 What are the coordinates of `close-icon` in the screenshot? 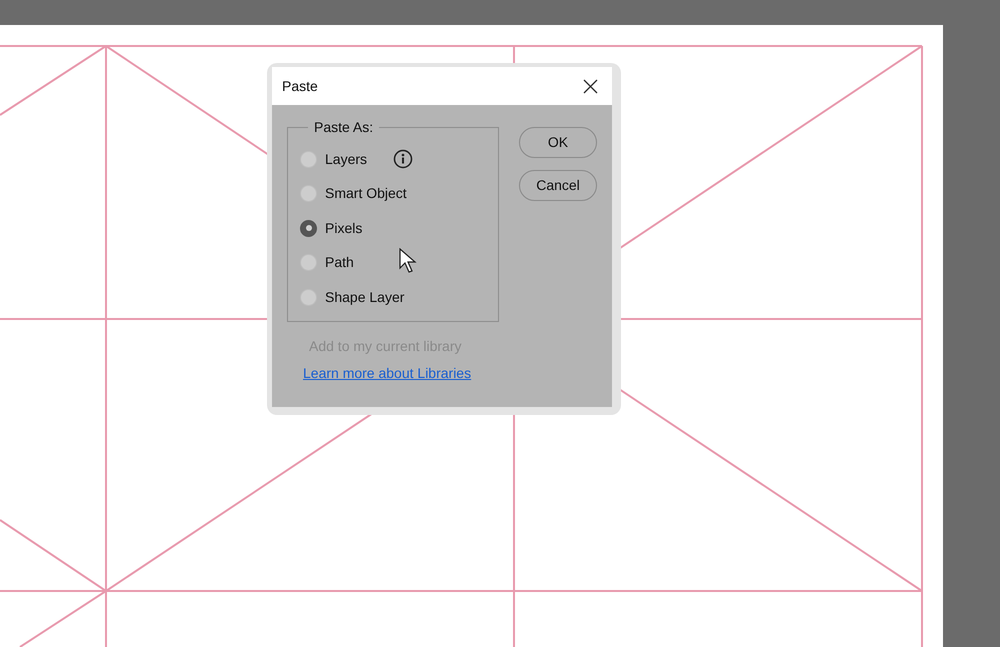 It's located at (590, 86).